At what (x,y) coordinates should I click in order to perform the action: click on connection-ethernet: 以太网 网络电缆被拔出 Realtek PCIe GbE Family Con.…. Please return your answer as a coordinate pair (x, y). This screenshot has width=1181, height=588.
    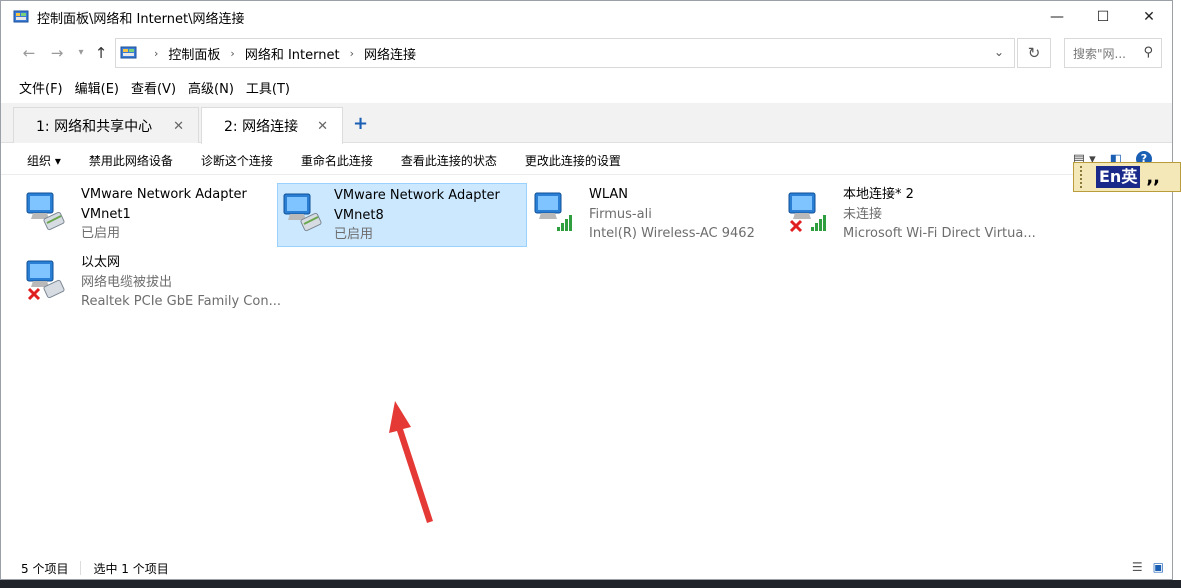
    Looking at the image, I should click on (150, 281).